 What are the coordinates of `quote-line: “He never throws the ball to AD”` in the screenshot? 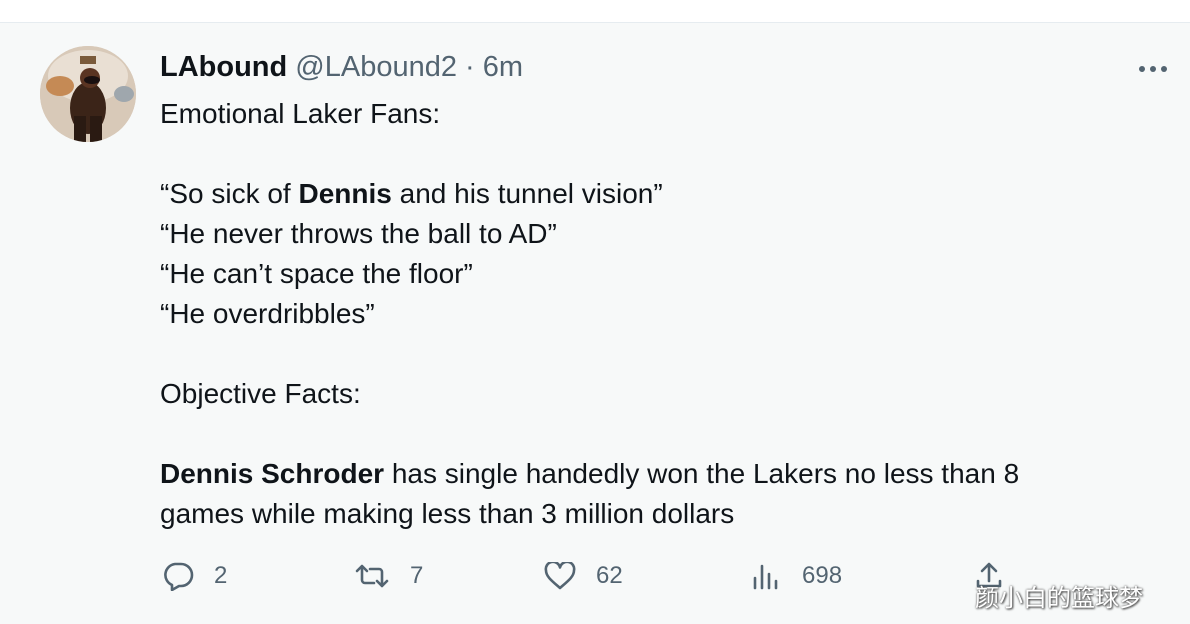 It's located at (358, 233).